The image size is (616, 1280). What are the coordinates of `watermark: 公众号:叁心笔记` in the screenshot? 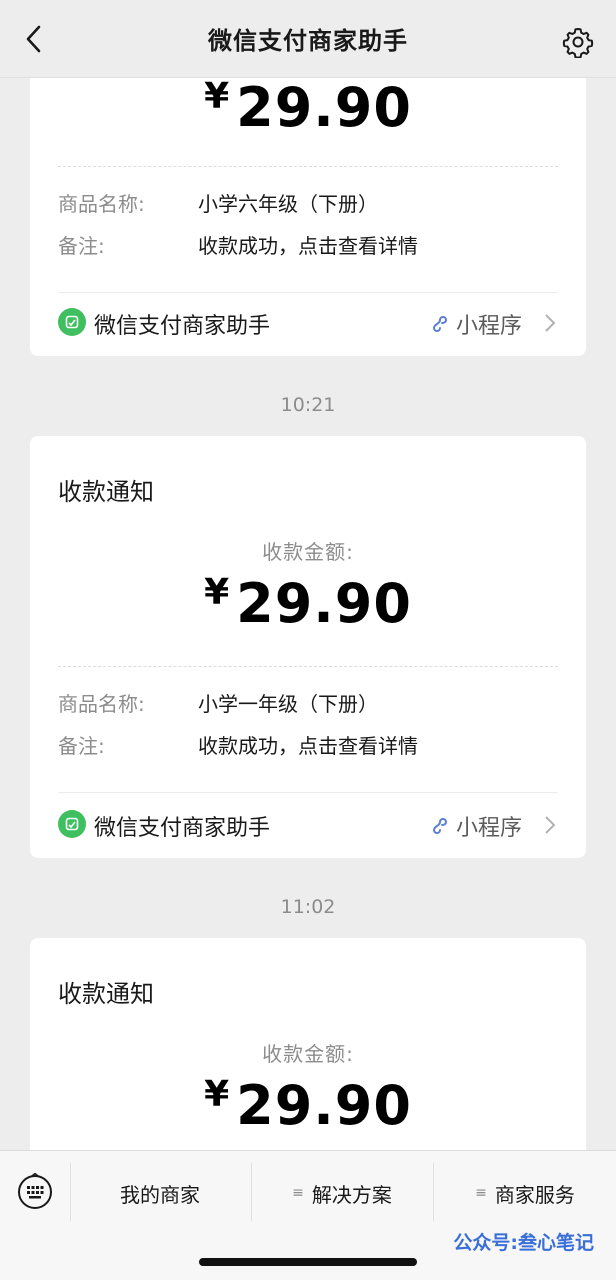 It's located at (523, 1243).